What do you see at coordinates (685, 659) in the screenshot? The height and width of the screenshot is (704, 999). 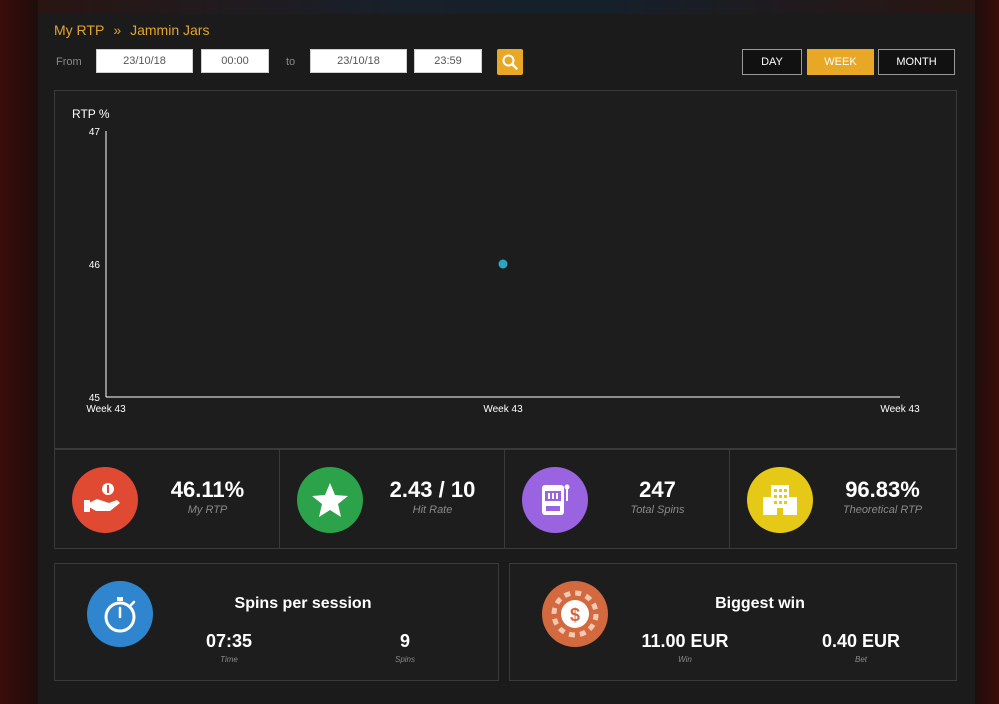 I see `biggest-win-label: Win` at bounding box center [685, 659].